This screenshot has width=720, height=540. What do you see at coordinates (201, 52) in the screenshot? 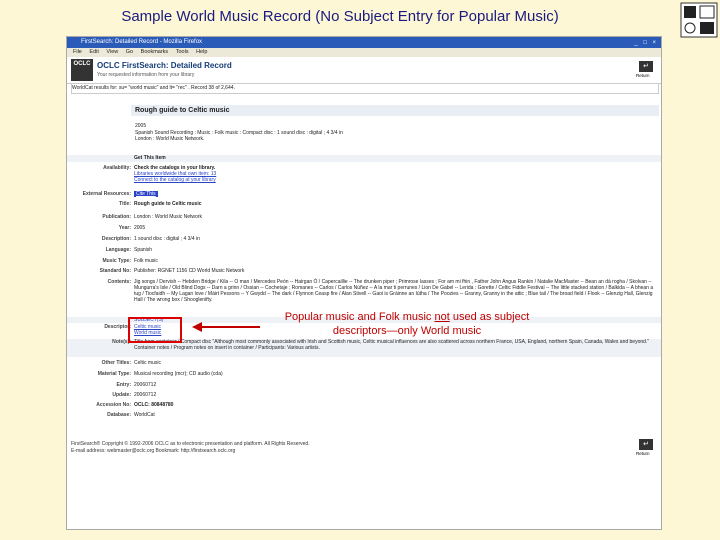
I see `menu-help: Help` at bounding box center [201, 52].